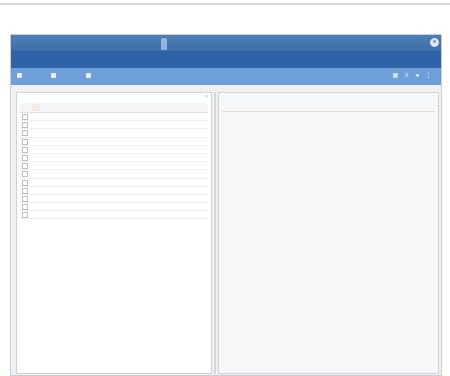 Image resolution: width=450 pixels, height=376 pixels. I want to click on empty-state-message, so click(334, 124).